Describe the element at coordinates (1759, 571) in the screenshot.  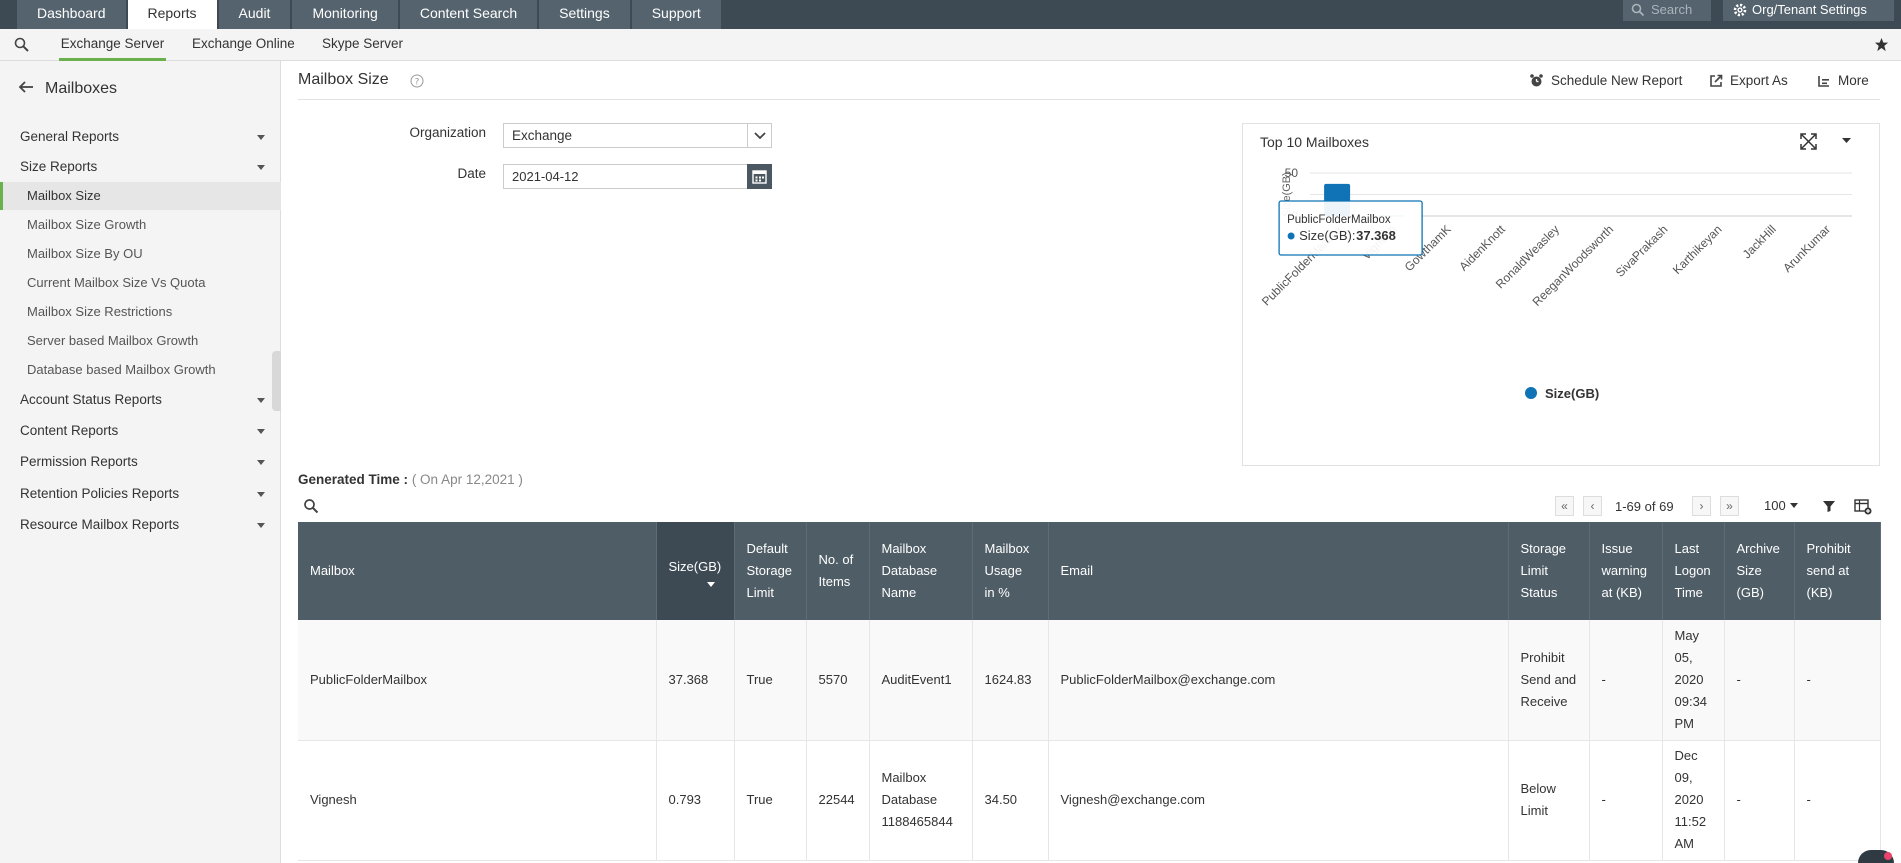
I see `column-header-archive-size: Archive Size (GB)` at that location.